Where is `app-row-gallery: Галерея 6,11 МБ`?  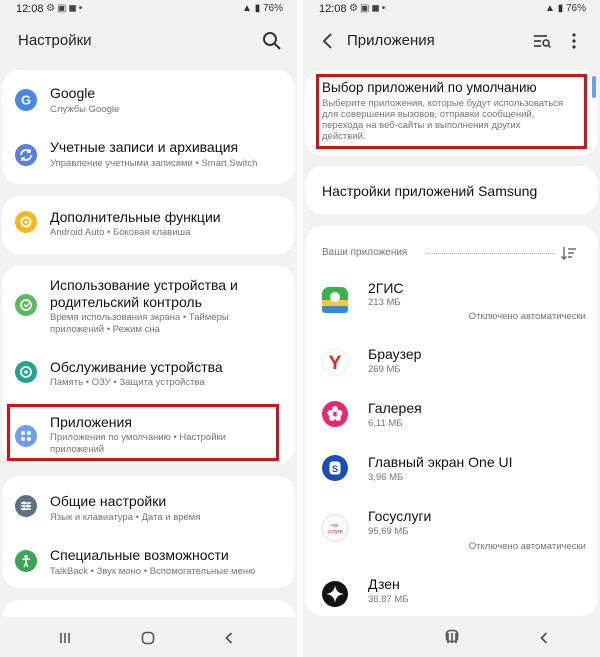 app-row-gallery: Галерея 6,11 МБ is located at coordinates (451, 417).